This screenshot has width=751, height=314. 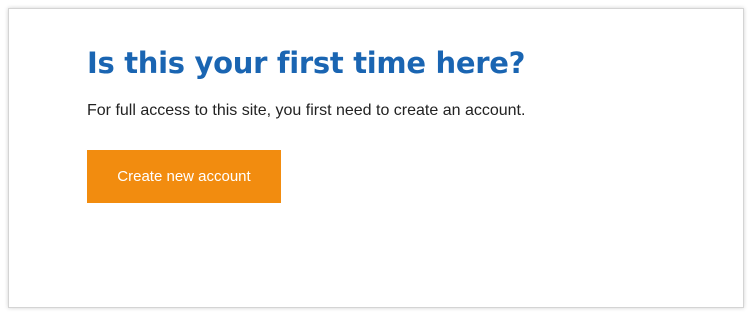 What do you see at coordinates (184, 176) in the screenshot?
I see `create-account-button: Create new account` at bounding box center [184, 176].